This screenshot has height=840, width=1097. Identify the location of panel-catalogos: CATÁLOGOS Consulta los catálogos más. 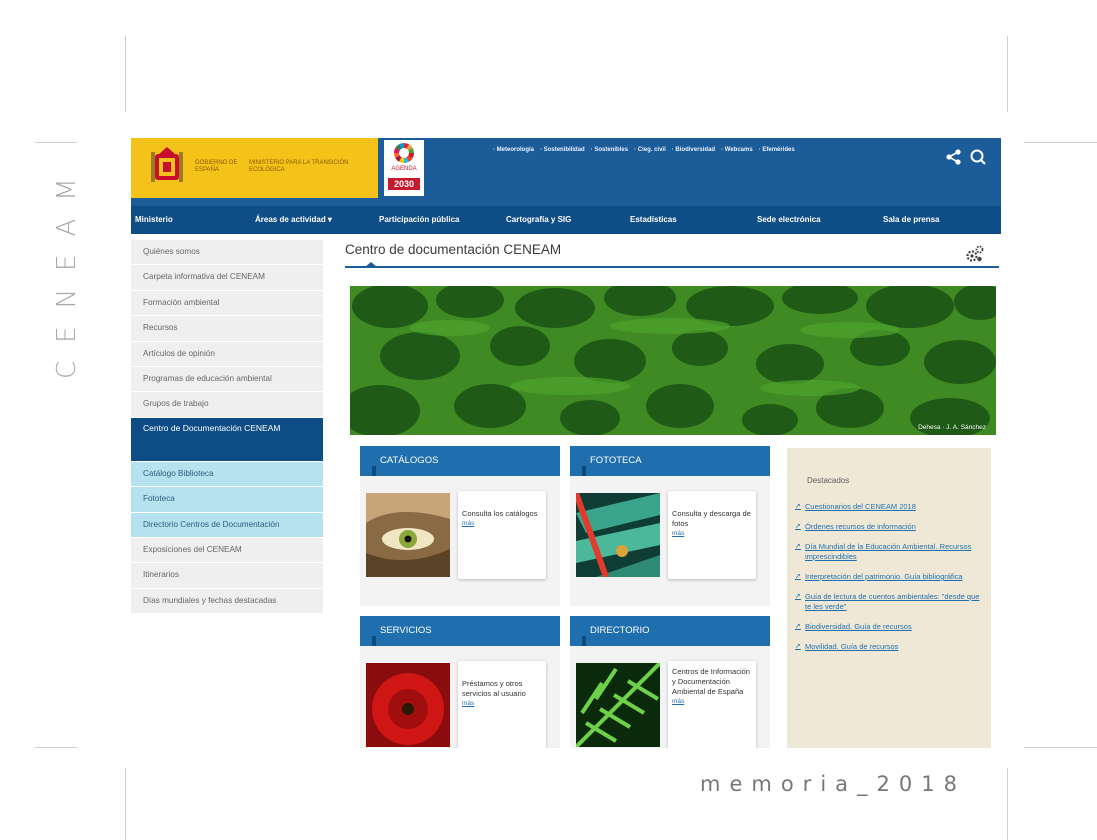
(460, 526).